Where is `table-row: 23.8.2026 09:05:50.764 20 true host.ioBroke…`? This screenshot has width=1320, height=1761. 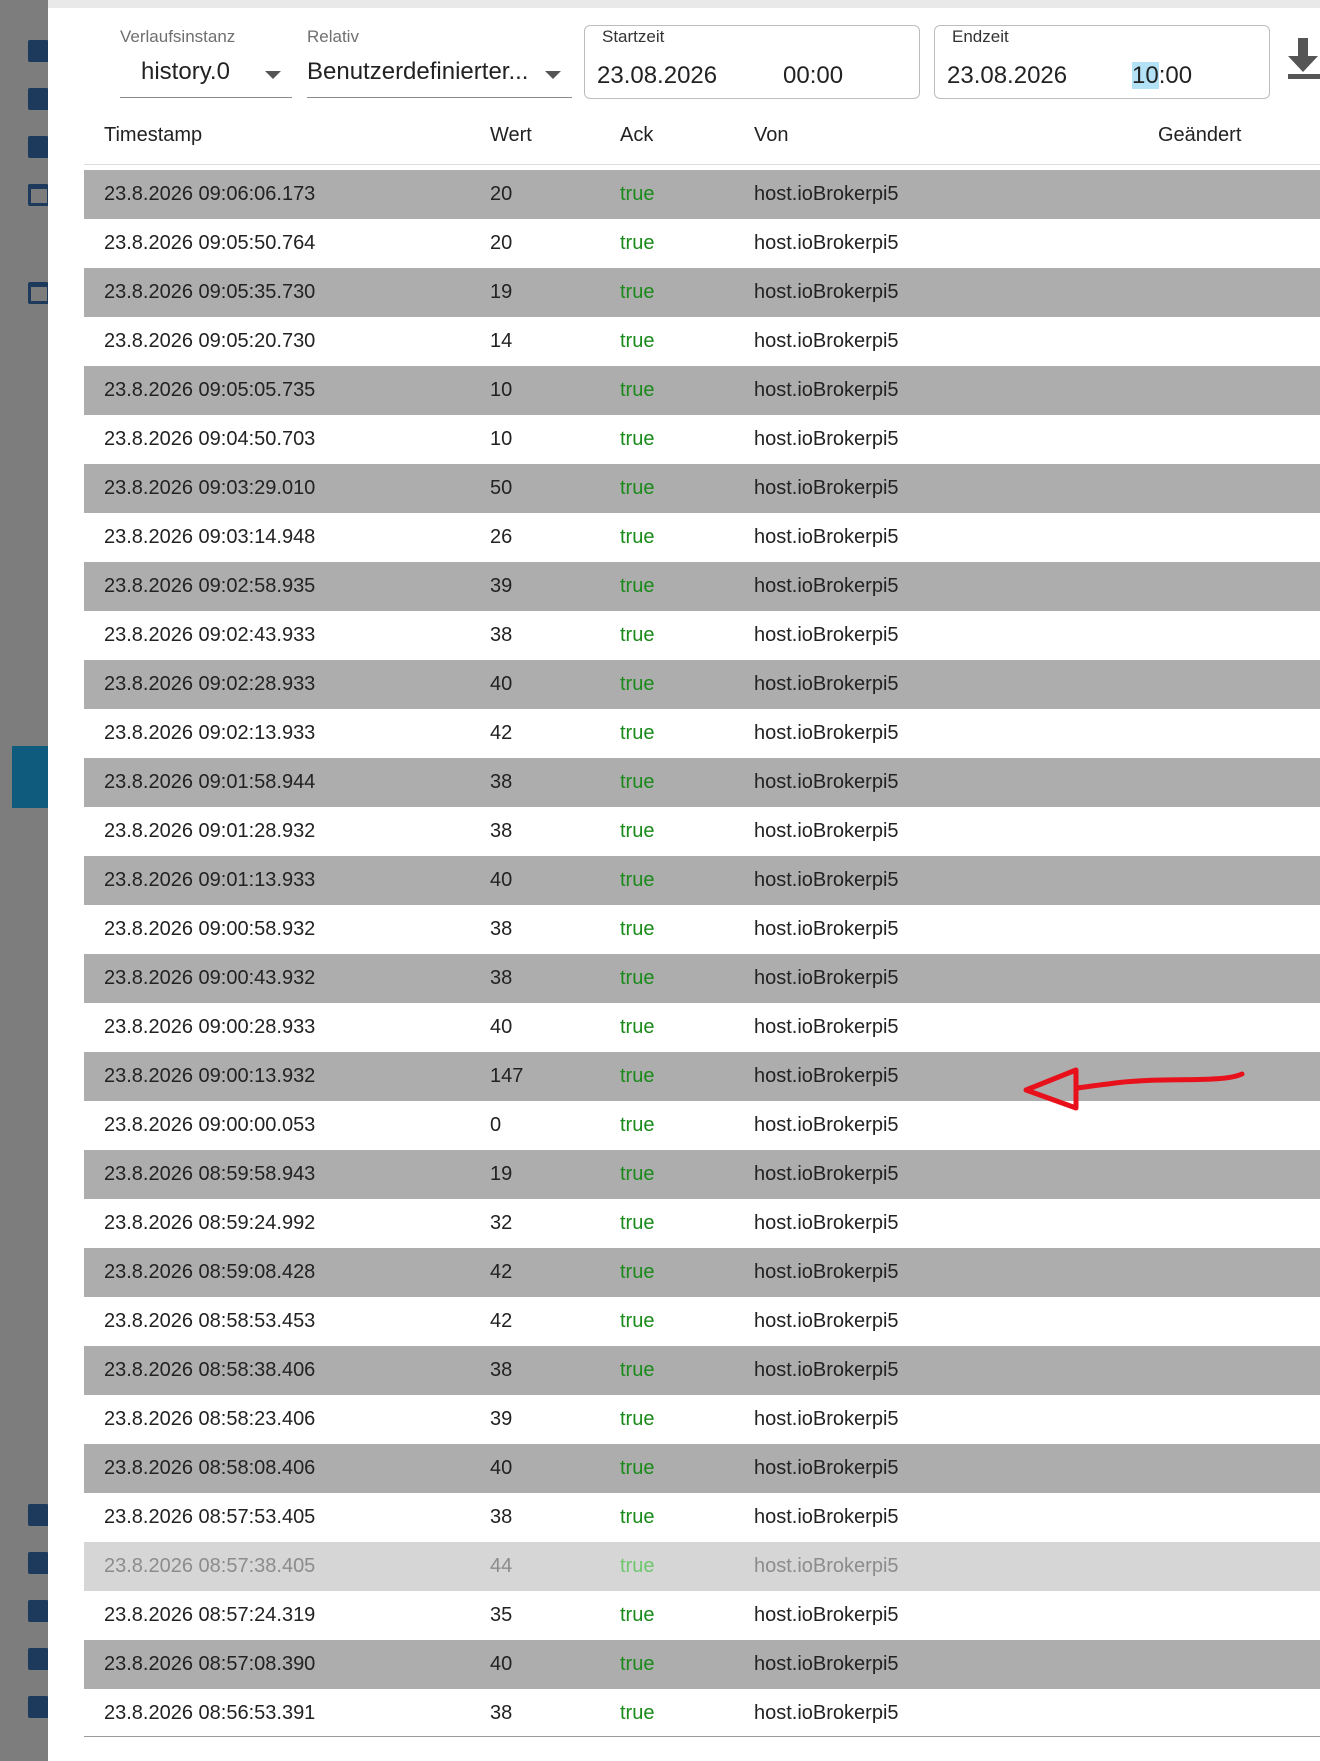
table-row: 23.8.2026 09:05:50.764 20 true host.ioBroke… is located at coordinates (702, 243).